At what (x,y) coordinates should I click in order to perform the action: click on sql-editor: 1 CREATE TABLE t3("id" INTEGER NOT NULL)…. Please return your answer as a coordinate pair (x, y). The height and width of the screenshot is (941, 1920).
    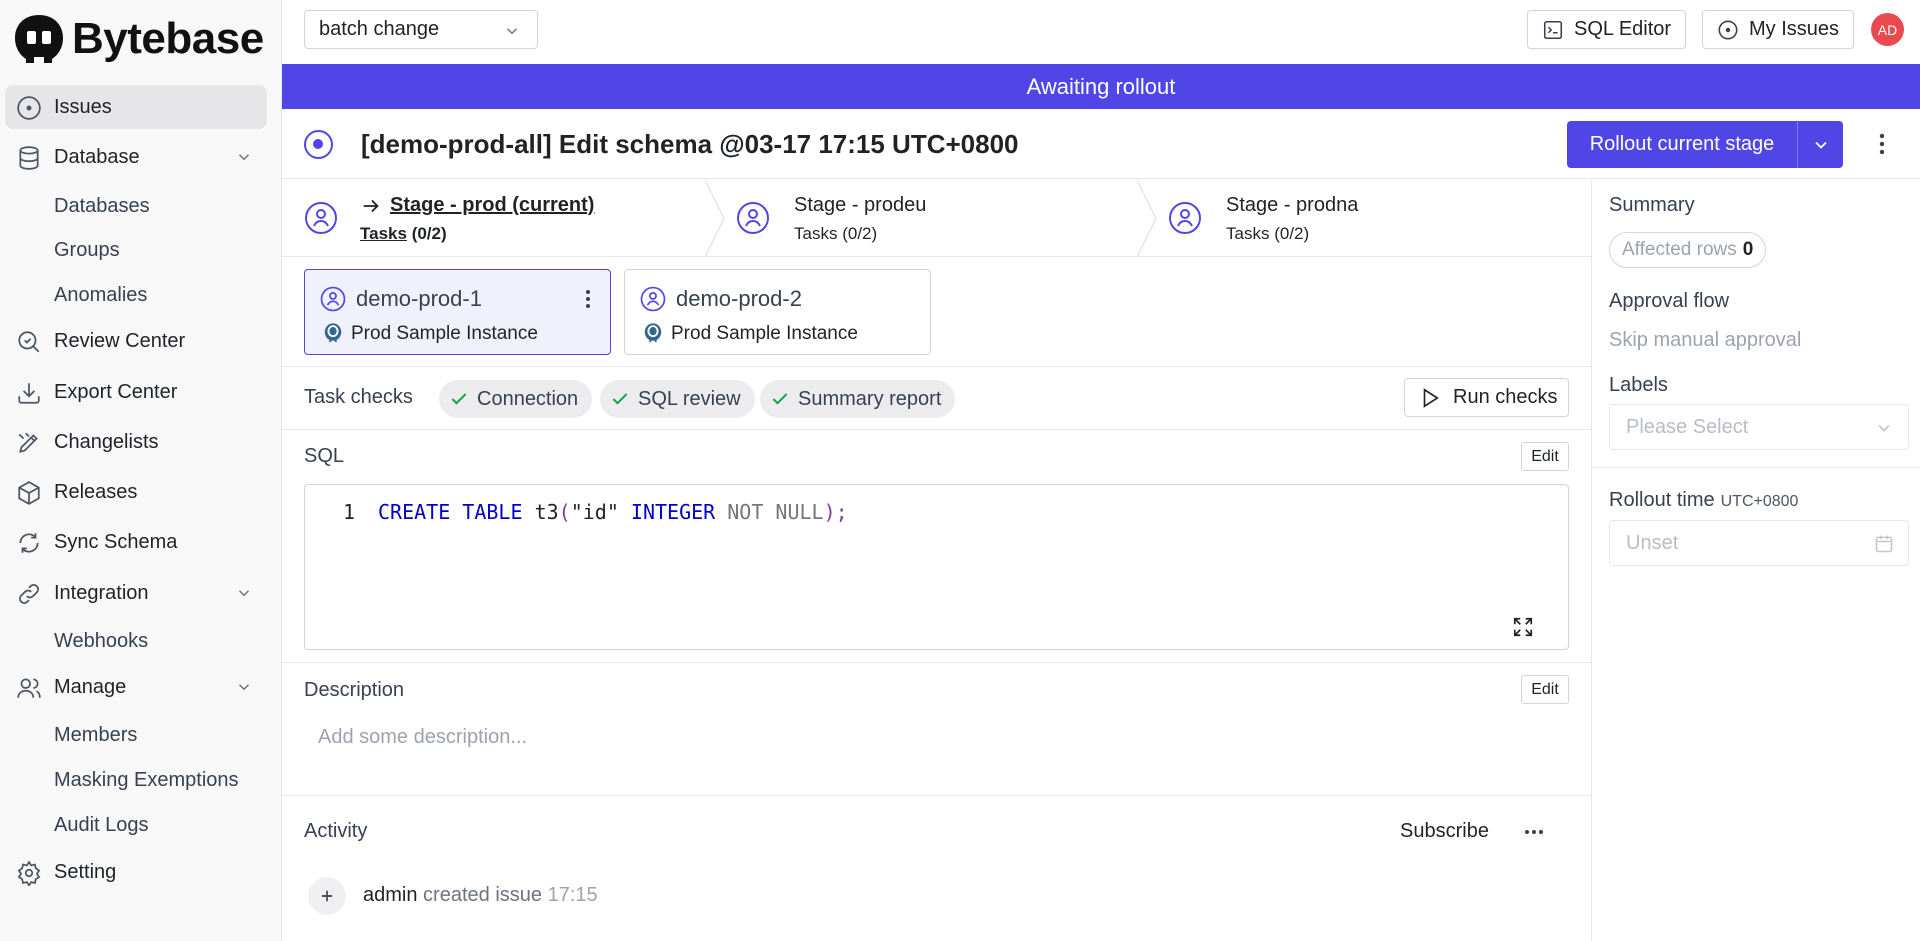
    Looking at the image, I should click on (936, 567).